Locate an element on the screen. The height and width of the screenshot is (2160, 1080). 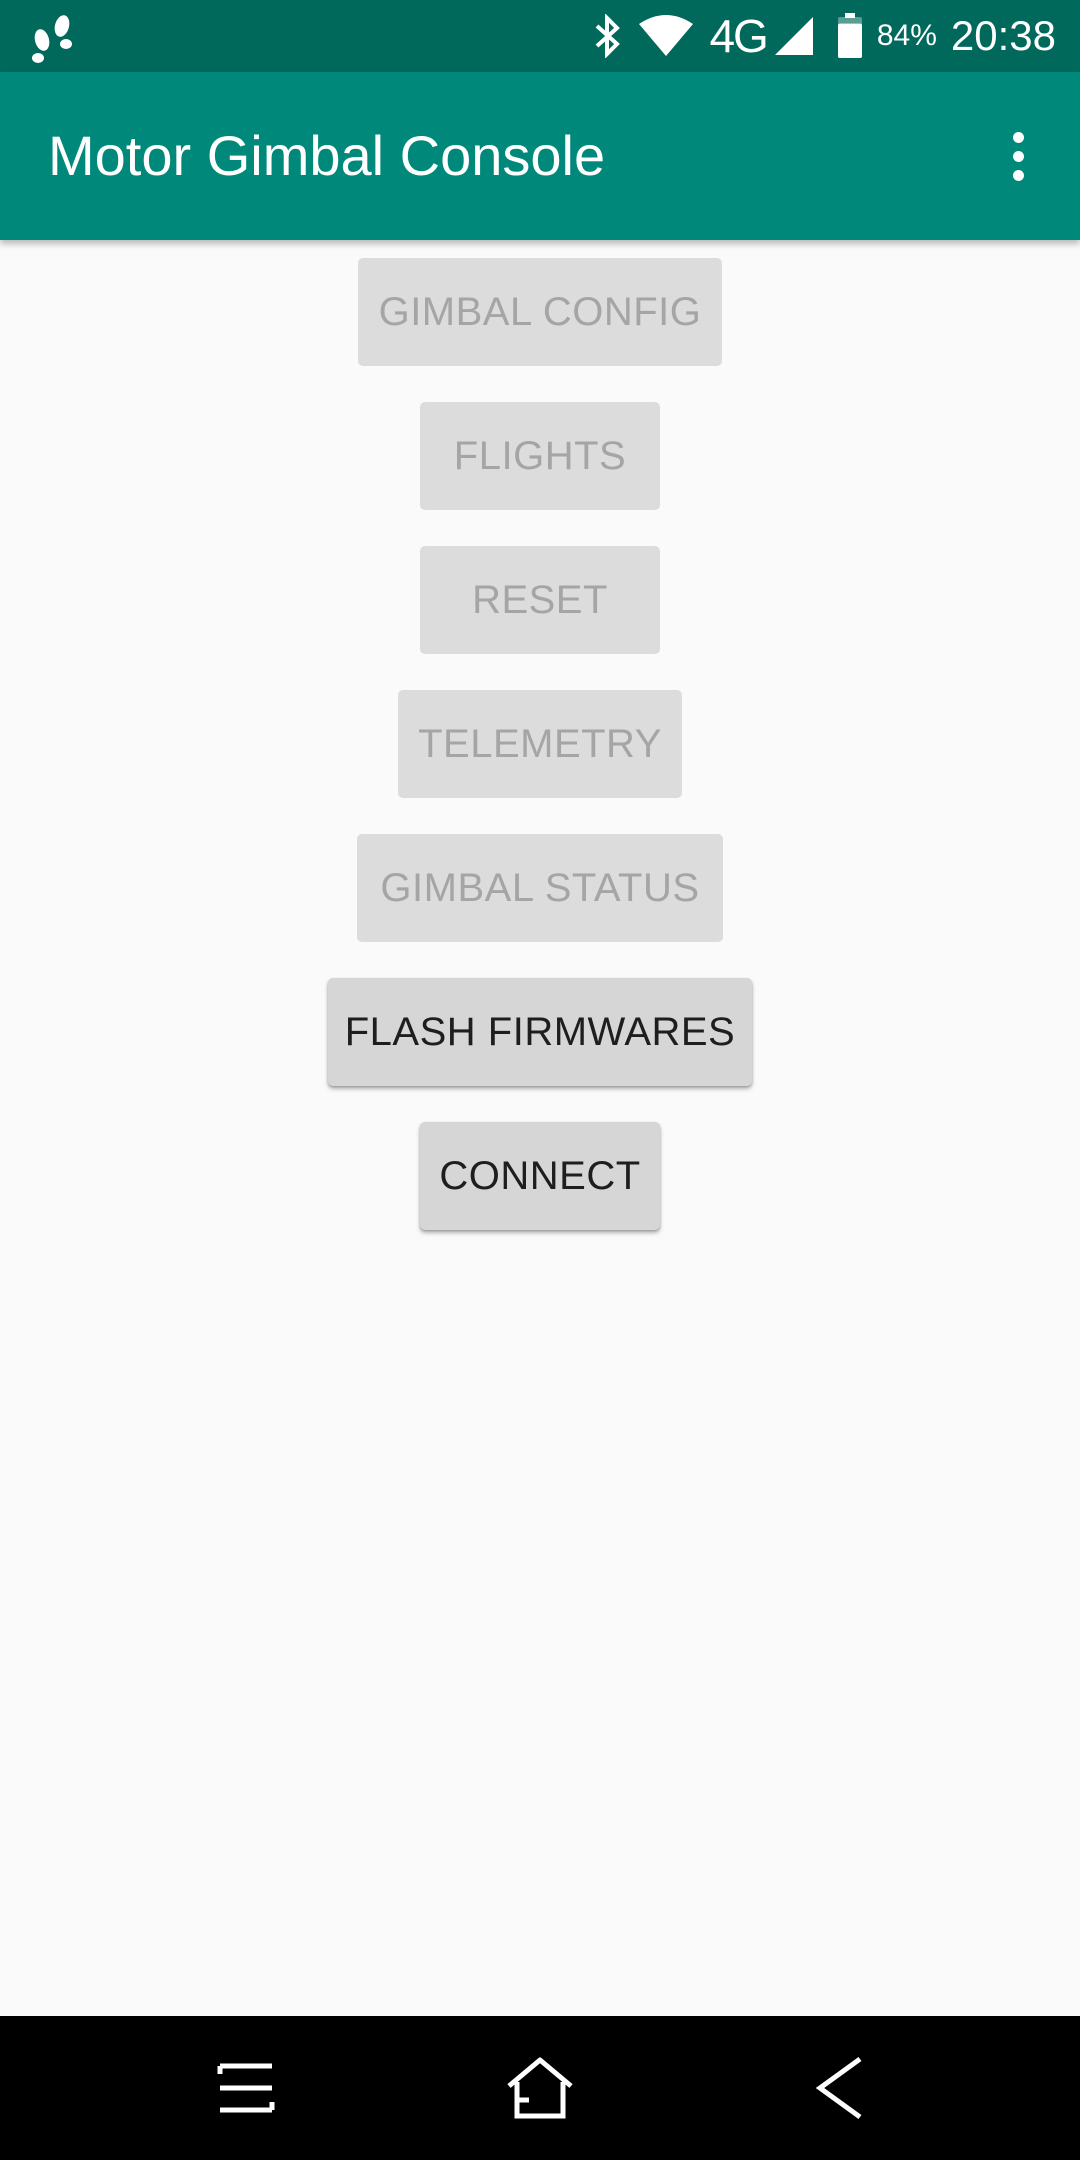
cell-signal-icon is located at coordinates (794, 36).